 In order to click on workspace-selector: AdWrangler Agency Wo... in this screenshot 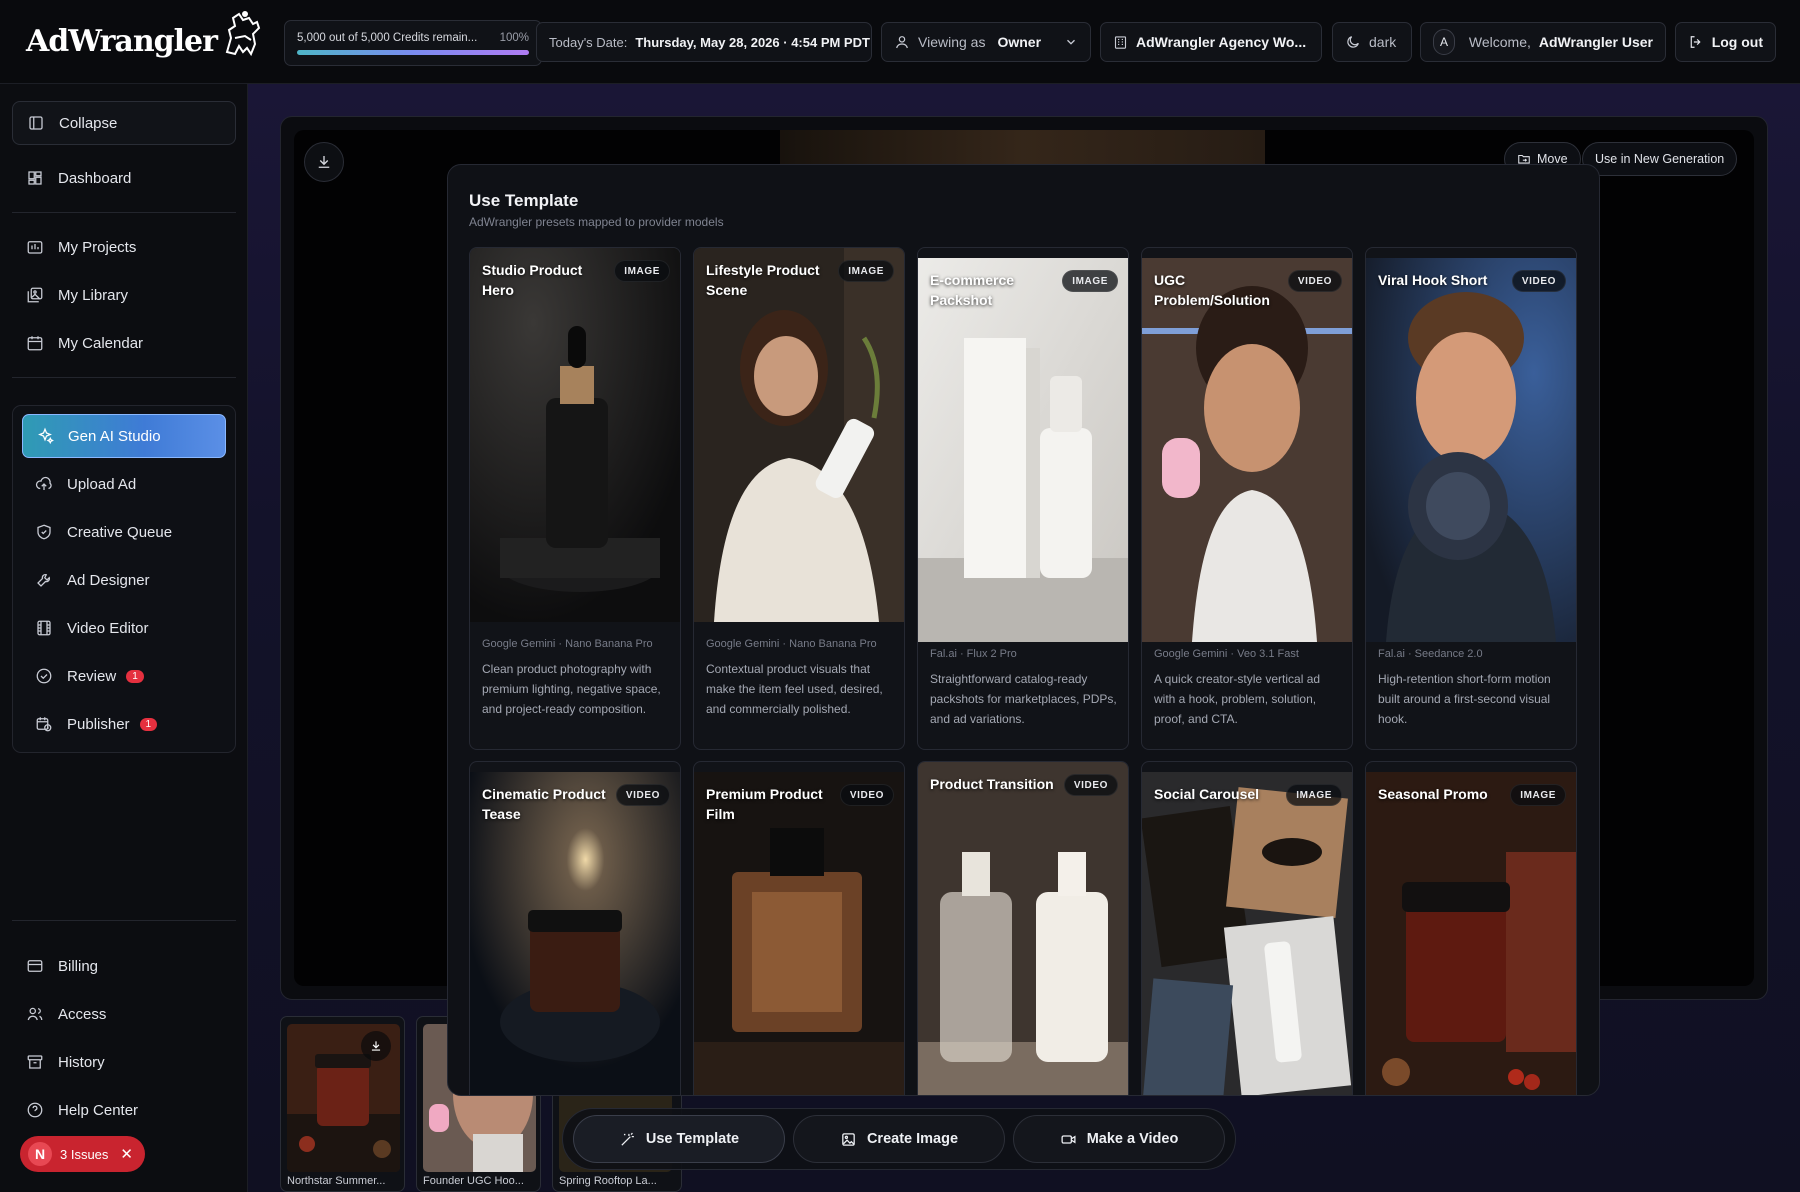, I will do `click(1211, 42)`.